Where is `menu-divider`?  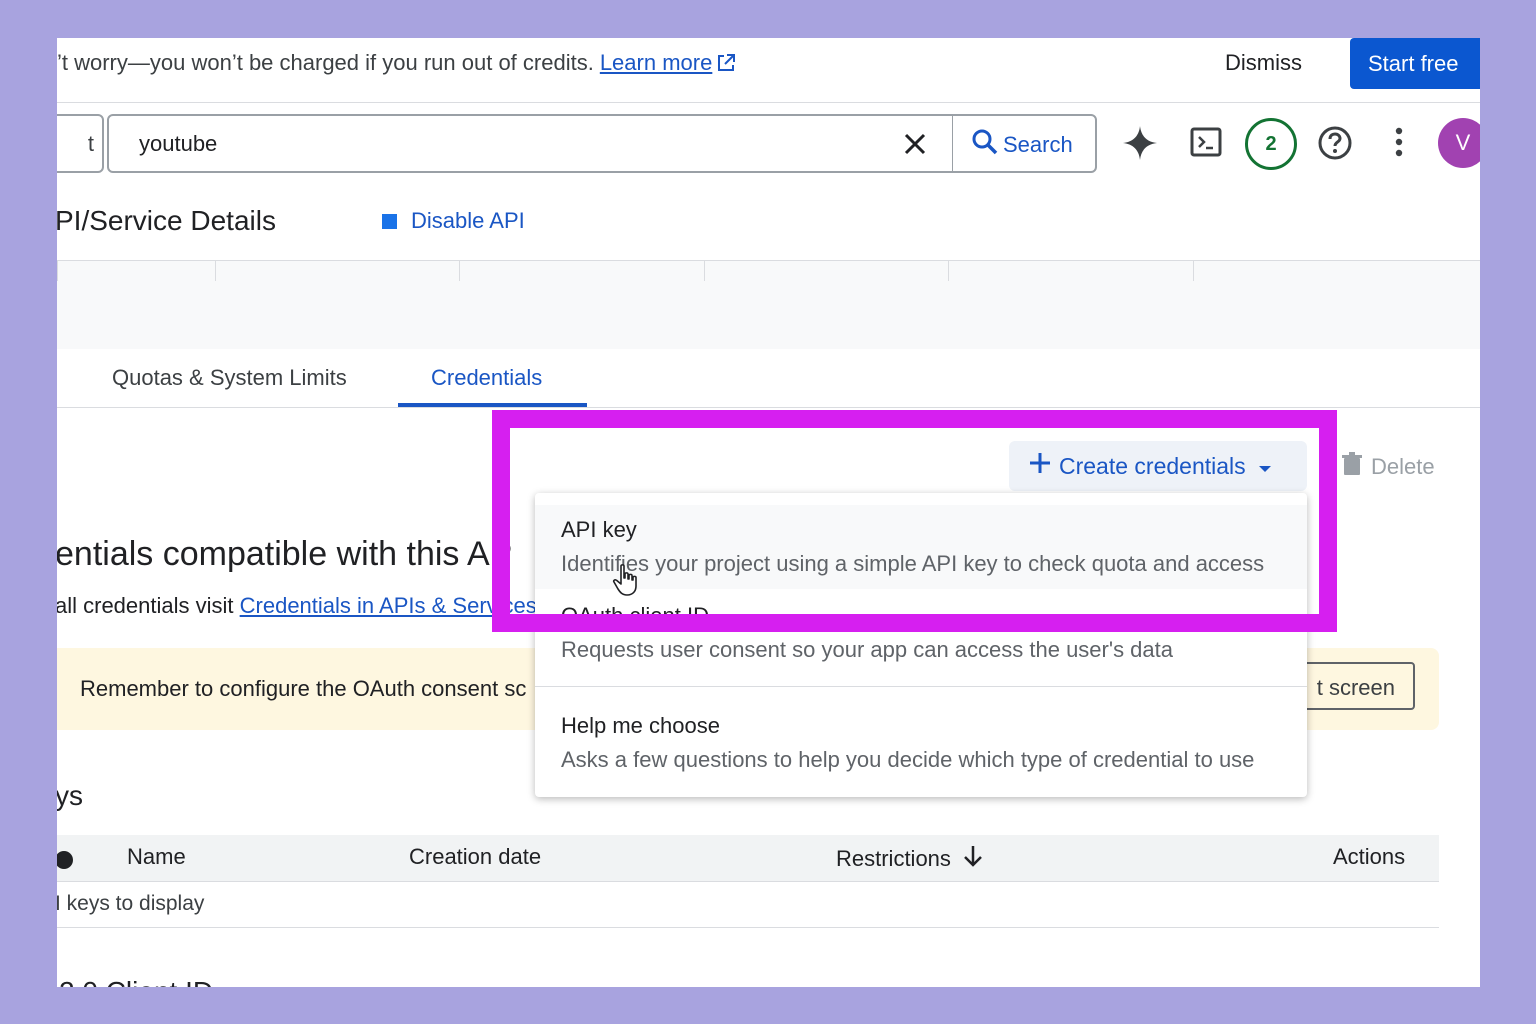
menu-divider is located at coordinates (921, 686).